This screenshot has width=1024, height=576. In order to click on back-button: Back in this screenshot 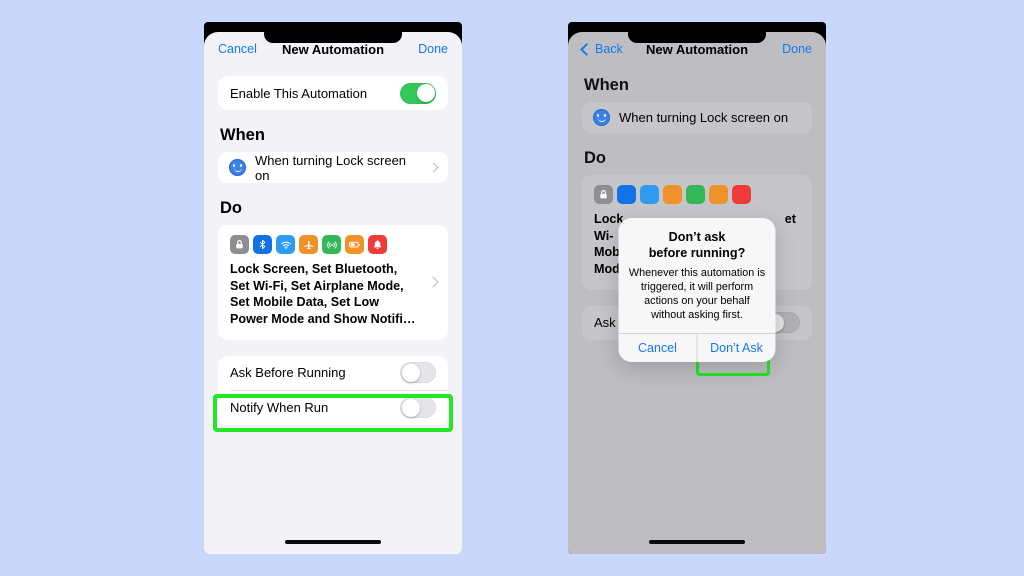, I will do `click(601, 49)`.